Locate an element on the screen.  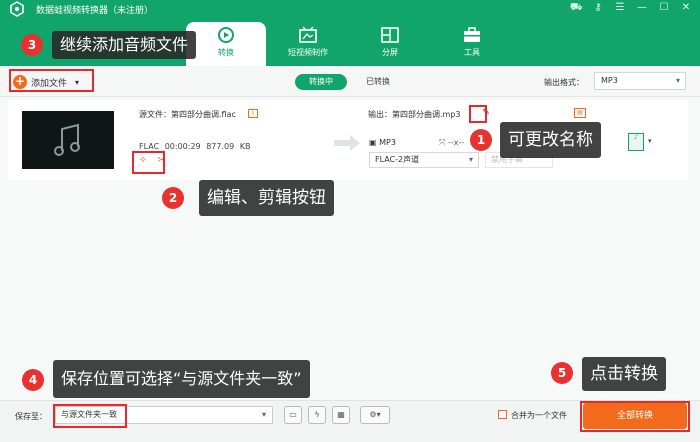
annotation-bubble-1: 1 is located at coordinates (481, 140).